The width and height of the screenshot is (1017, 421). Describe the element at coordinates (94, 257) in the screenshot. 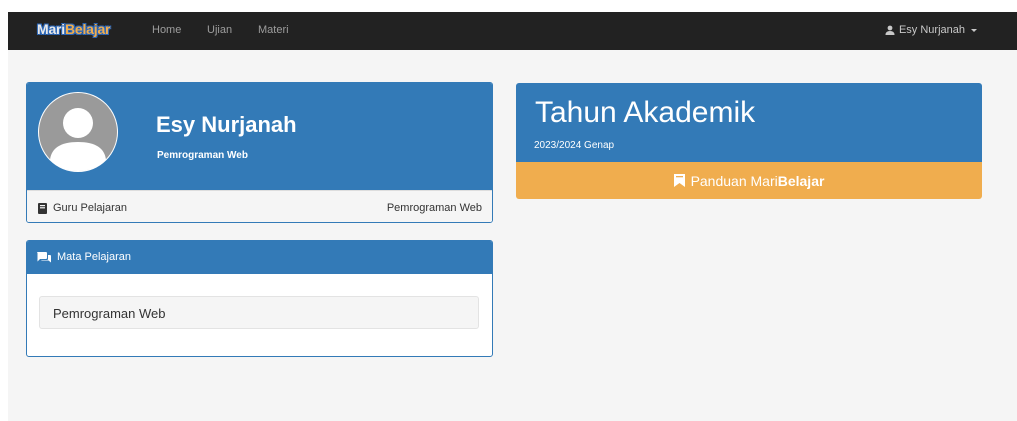

I see `mata-pelajaran-title: Mata Pelajaran` at that location.